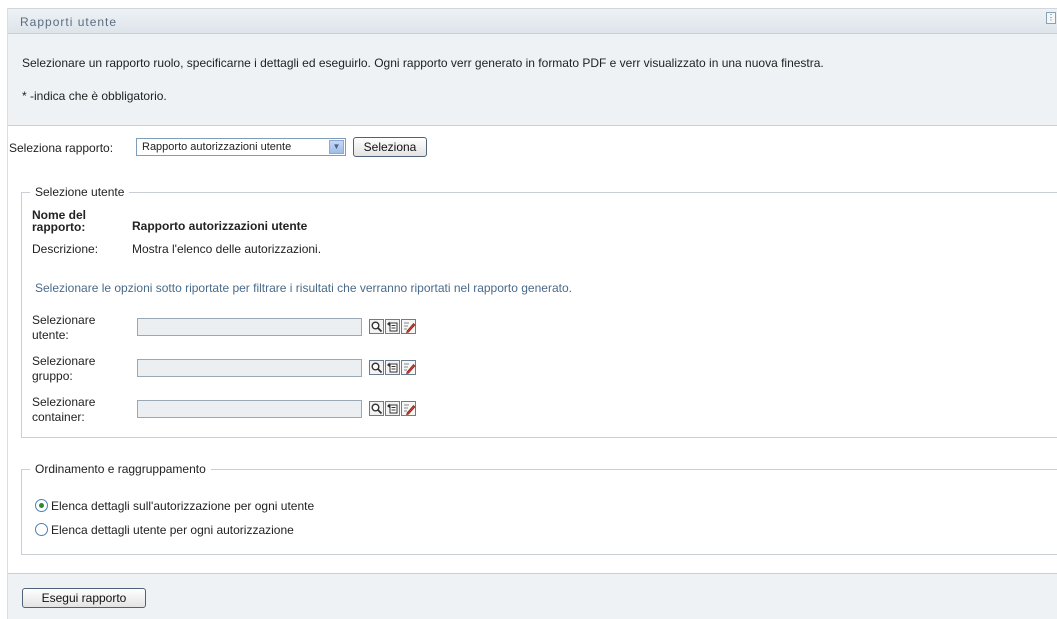 The height and width of the screenshot is (619, 1057). I want to click on select-container-row: Selezionare container:, so click(232, 412).